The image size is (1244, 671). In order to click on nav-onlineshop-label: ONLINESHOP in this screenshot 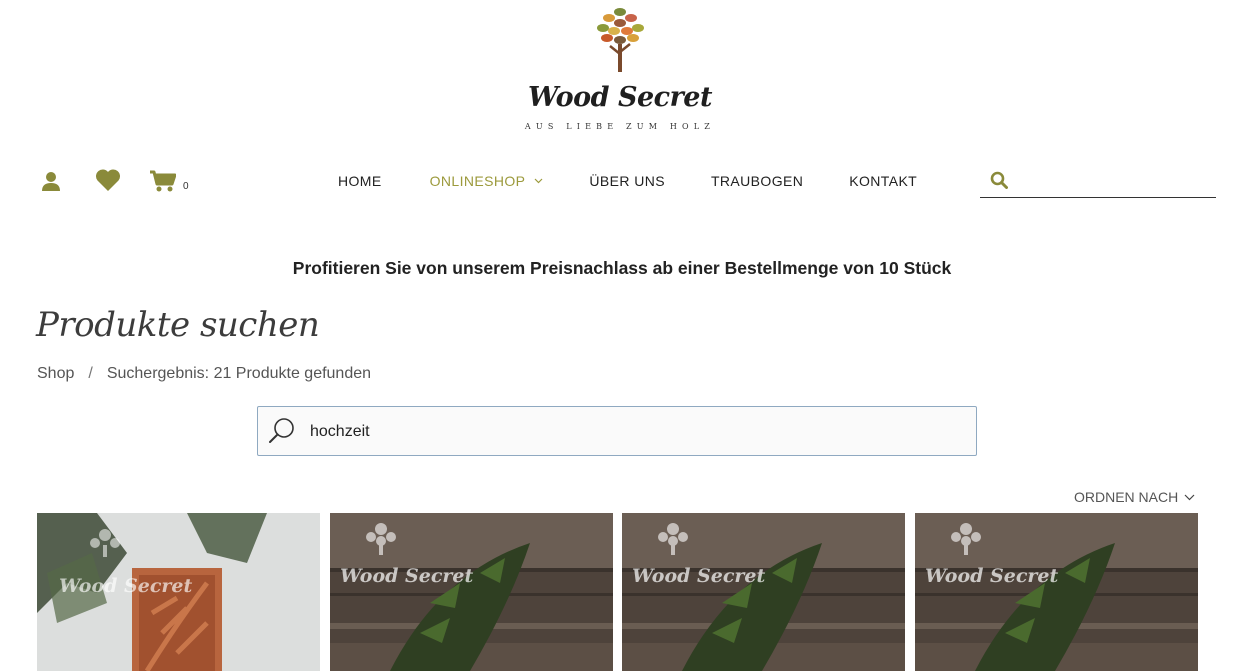, I will do `click(477, 181)`.